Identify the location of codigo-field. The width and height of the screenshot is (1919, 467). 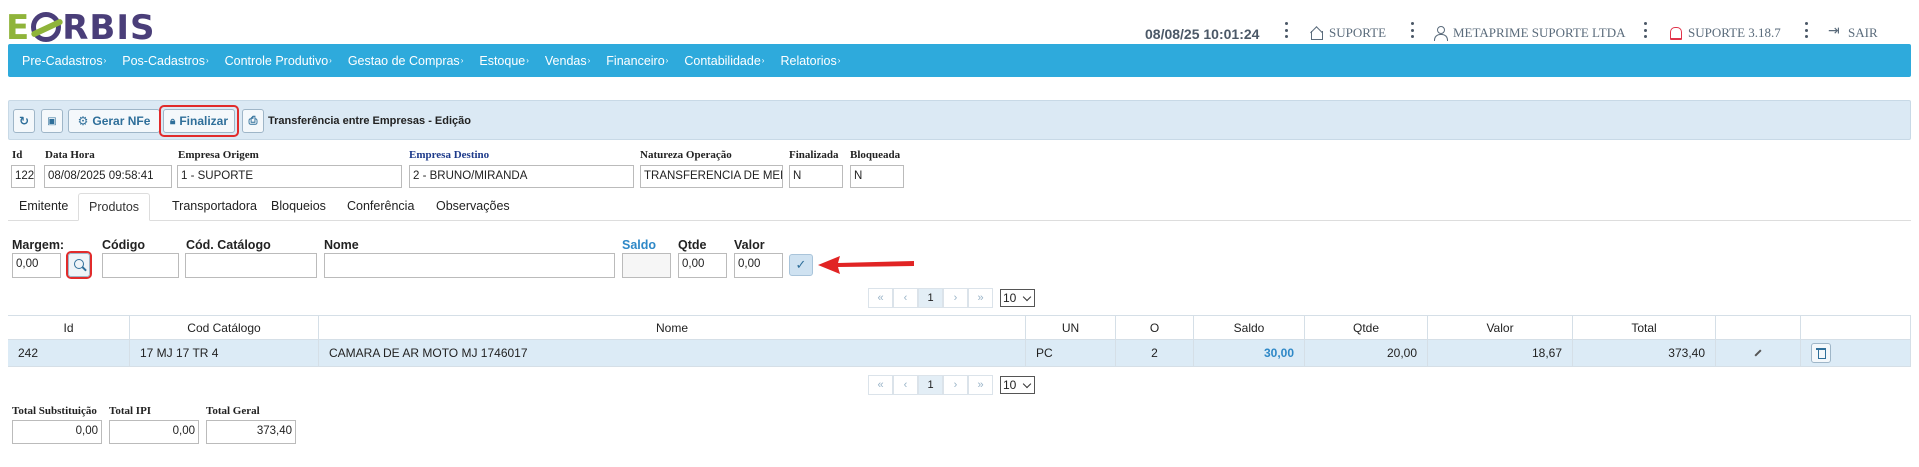
(140, 265).